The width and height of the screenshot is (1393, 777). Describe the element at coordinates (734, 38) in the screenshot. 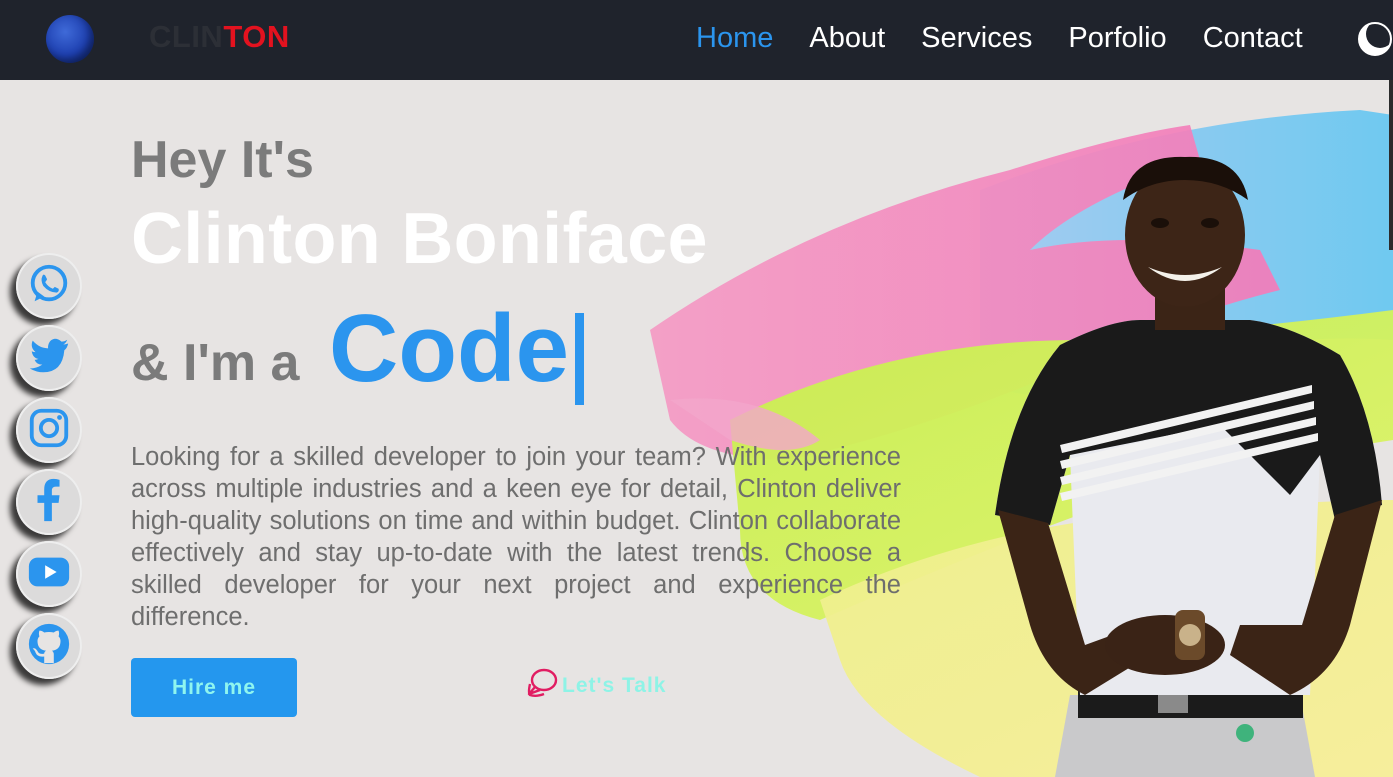

I see `nav-home: Home` at that location.